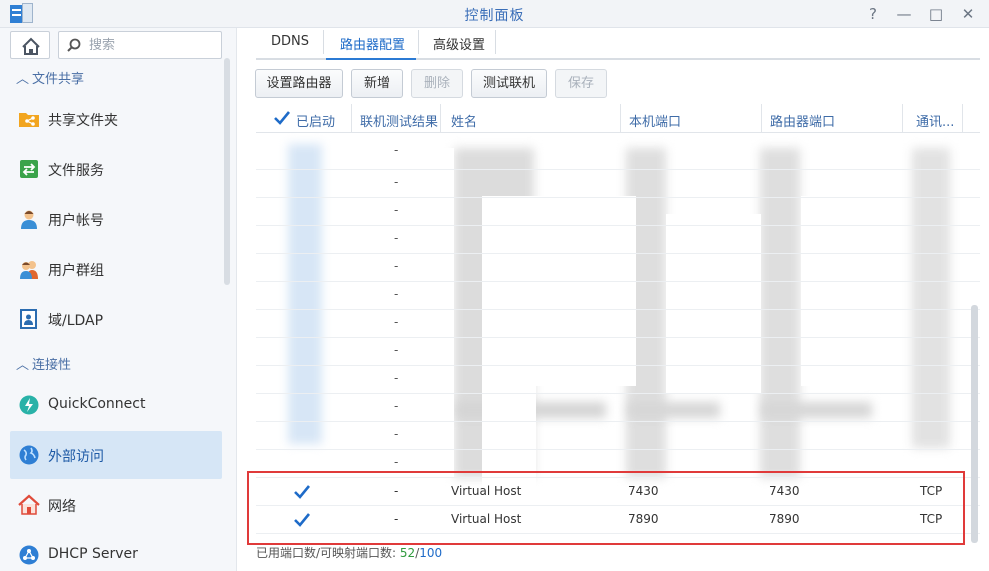 Image resolution: width=989 pixels, height=571 pixels. I want to click on header-name: 姓名, so click(464, 120).